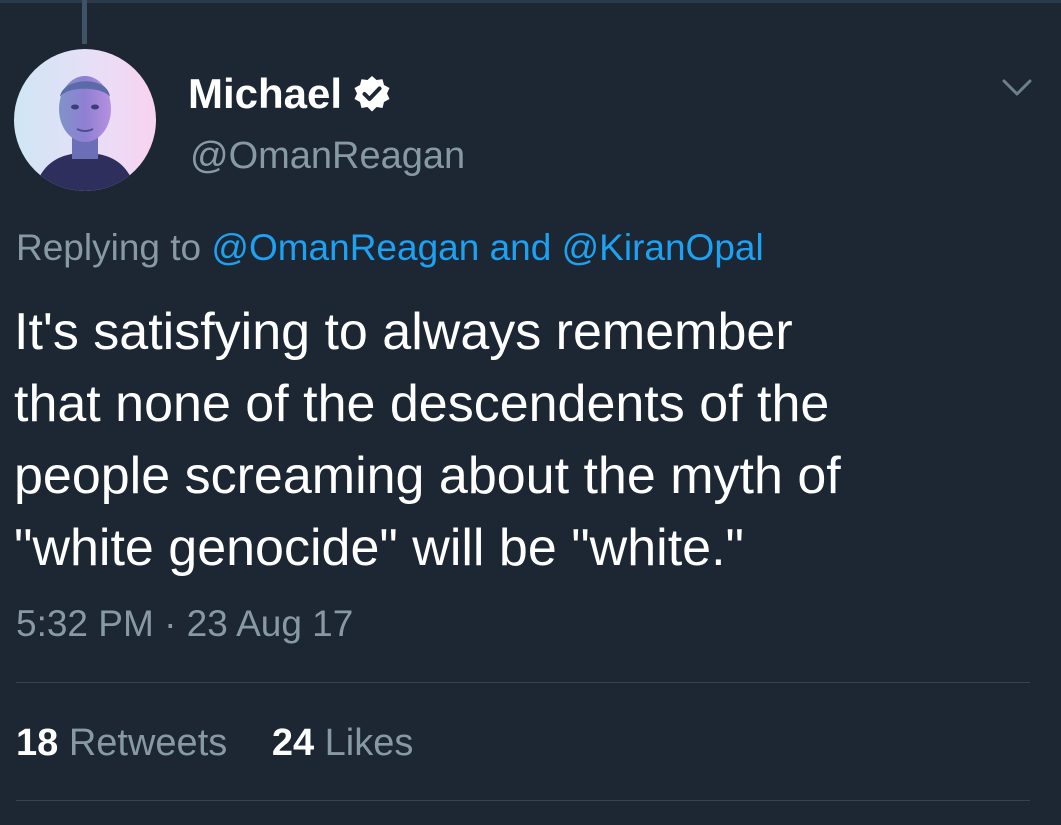  What do you see at coordinates (109, 247) in the screenshot?
I see `replying-to-prefix: Replying to` at bounding box center [109, 247].